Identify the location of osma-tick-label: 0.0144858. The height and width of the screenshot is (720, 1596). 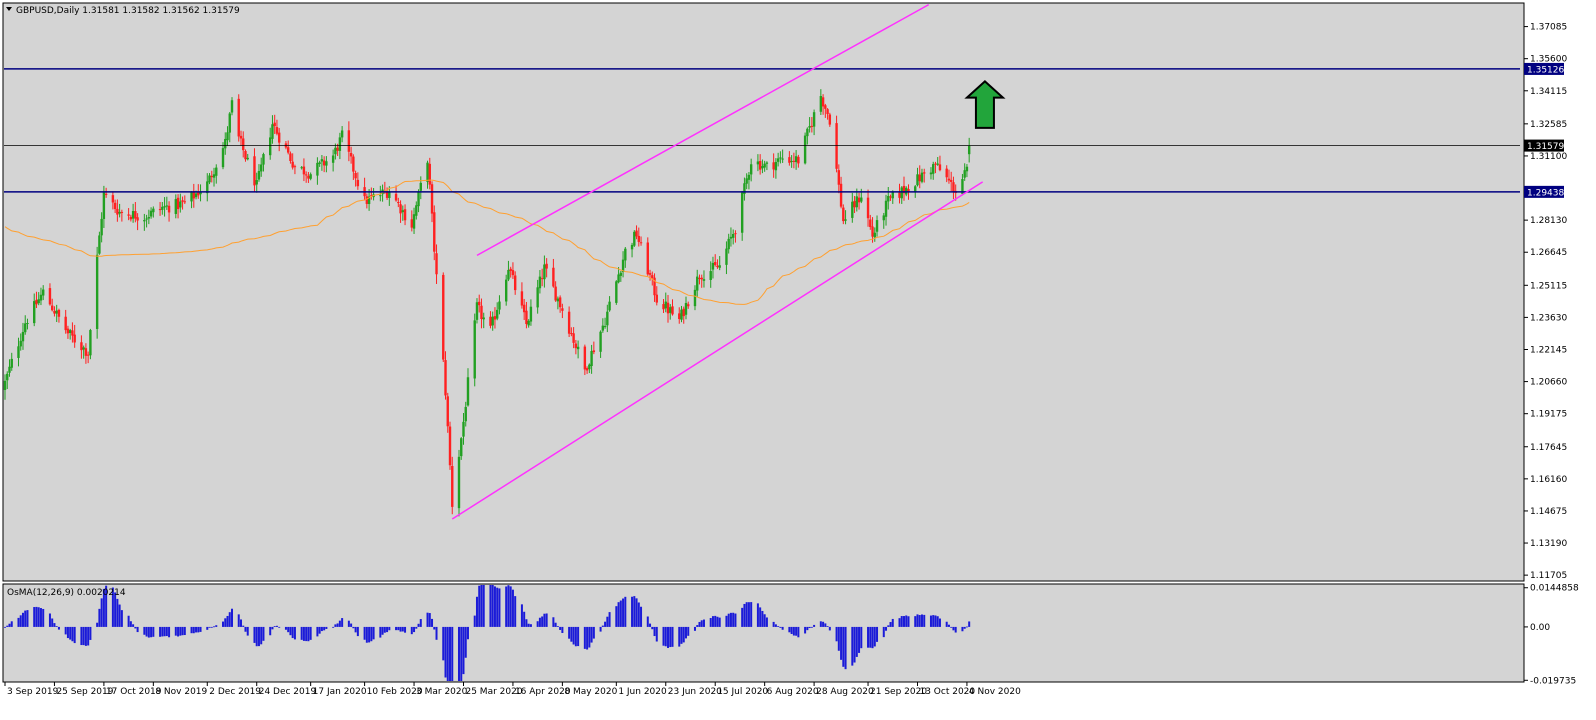
(1554, 589).